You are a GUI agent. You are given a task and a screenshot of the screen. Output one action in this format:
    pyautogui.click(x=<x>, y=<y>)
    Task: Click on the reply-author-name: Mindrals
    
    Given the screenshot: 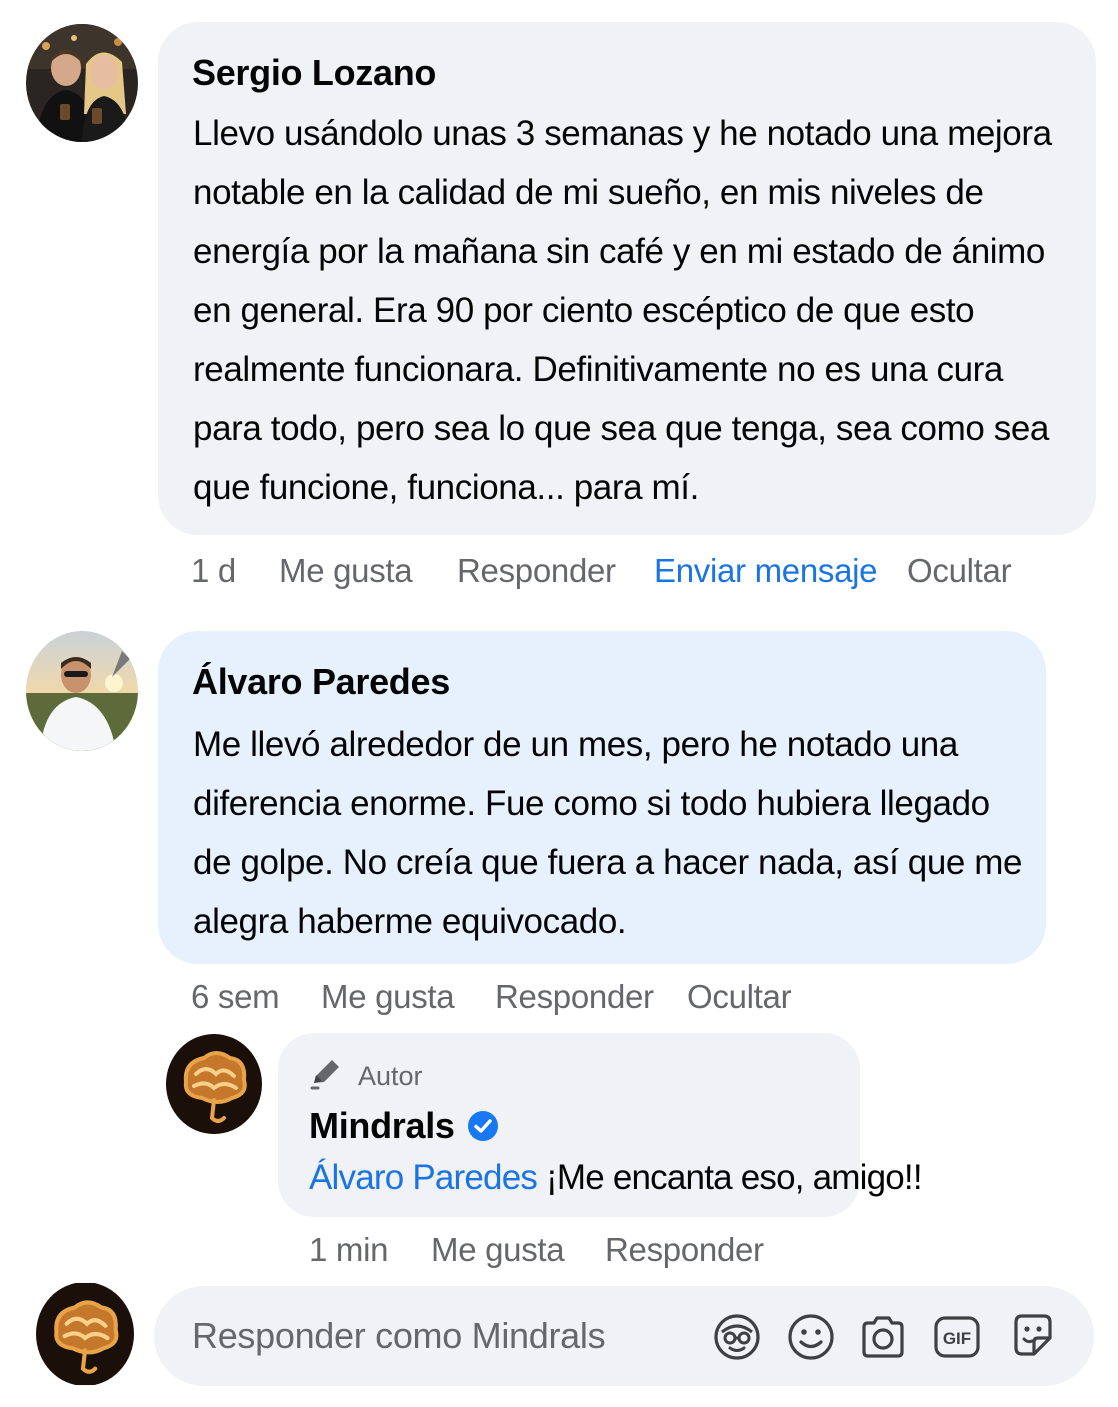 What is the action you would take?
    pyautogui.click(x=382, y=1126)
    